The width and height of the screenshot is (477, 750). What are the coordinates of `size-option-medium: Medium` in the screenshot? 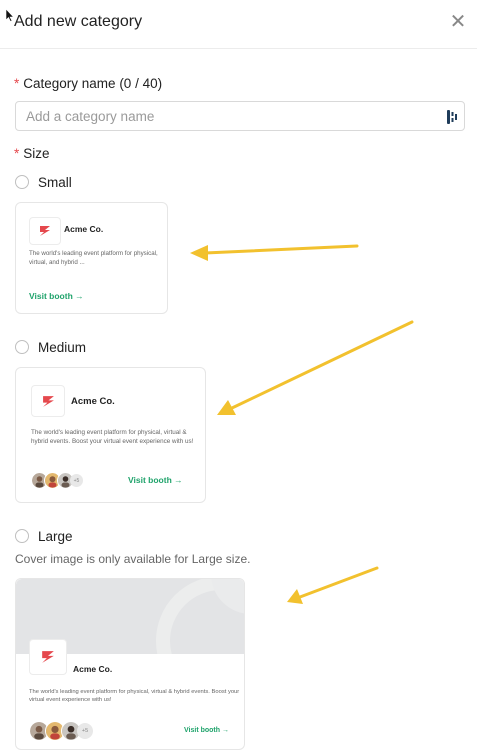 It's located at (50, 347).